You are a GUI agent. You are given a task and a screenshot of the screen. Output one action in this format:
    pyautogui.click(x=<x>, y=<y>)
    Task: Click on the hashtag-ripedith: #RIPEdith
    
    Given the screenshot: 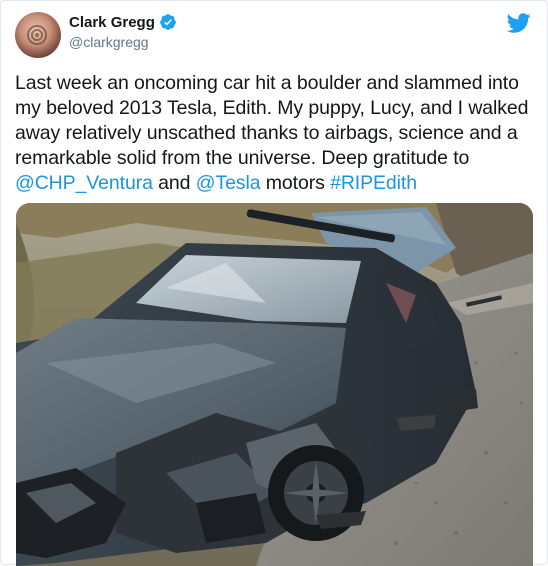 What is the action you would take?
    pyautogui.click(x=373, y=183)
    